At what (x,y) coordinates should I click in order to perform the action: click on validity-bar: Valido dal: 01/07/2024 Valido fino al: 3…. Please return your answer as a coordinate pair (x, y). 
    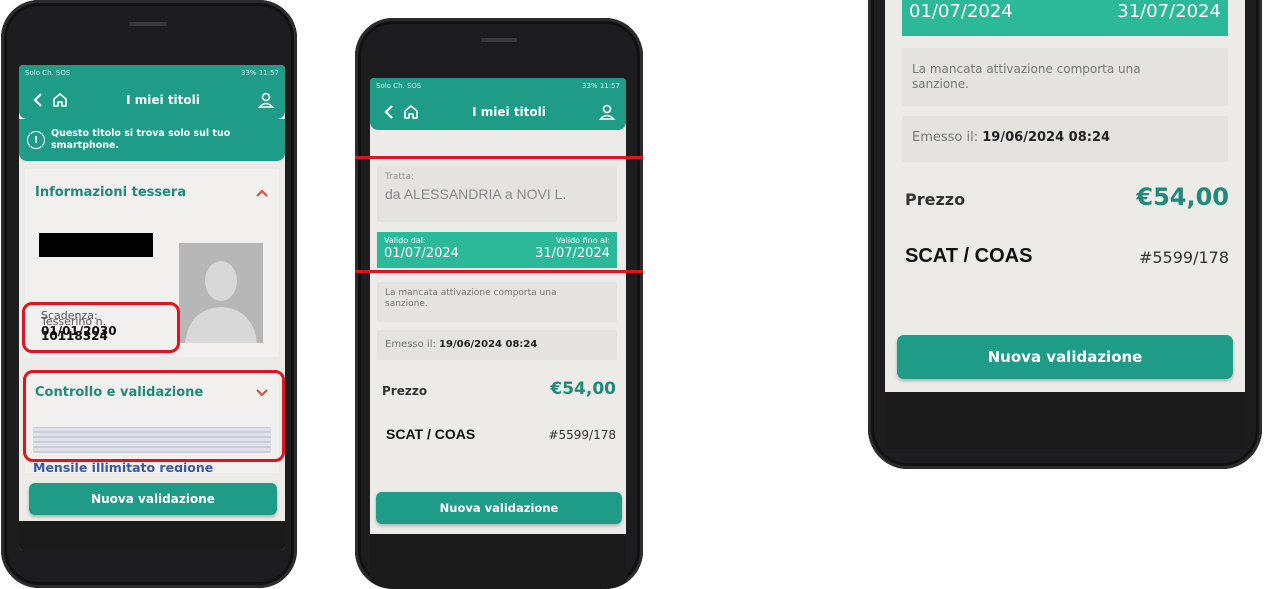
    Looking at the image, I should click on (1065, 18).